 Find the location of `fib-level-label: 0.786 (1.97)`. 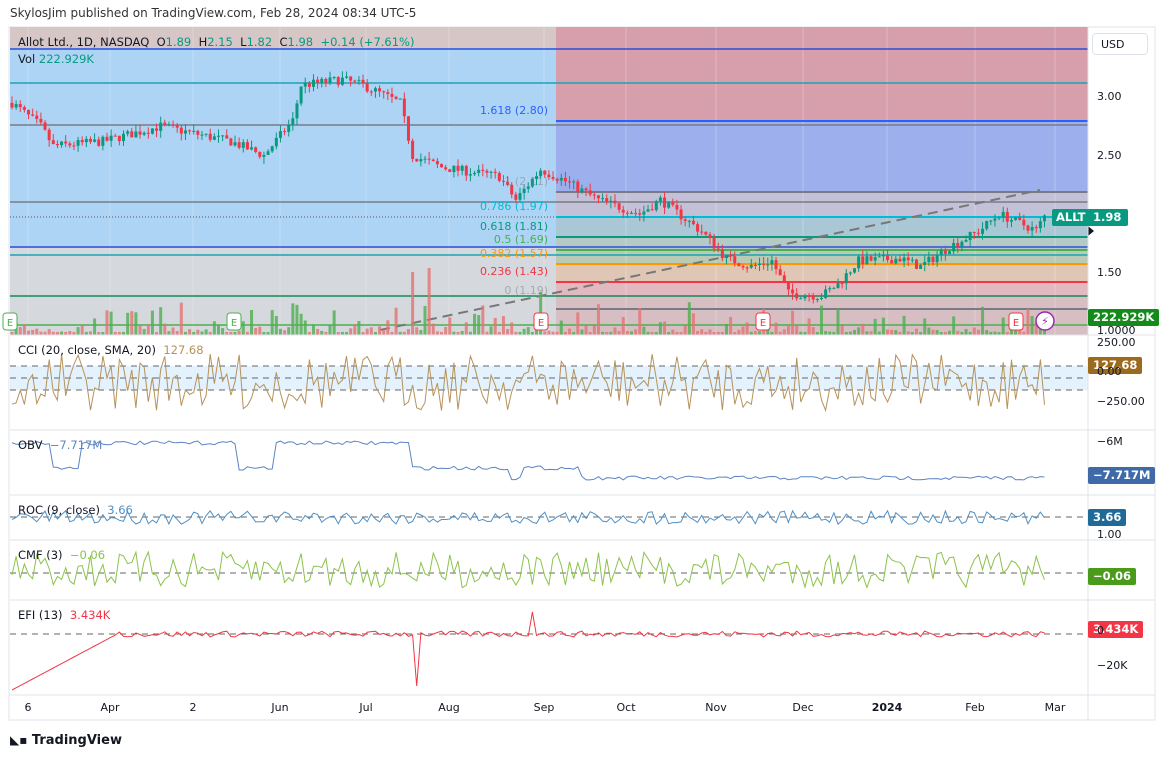

fib-level-label: 0.786 (1.97) is located at coordinates (513, 206).